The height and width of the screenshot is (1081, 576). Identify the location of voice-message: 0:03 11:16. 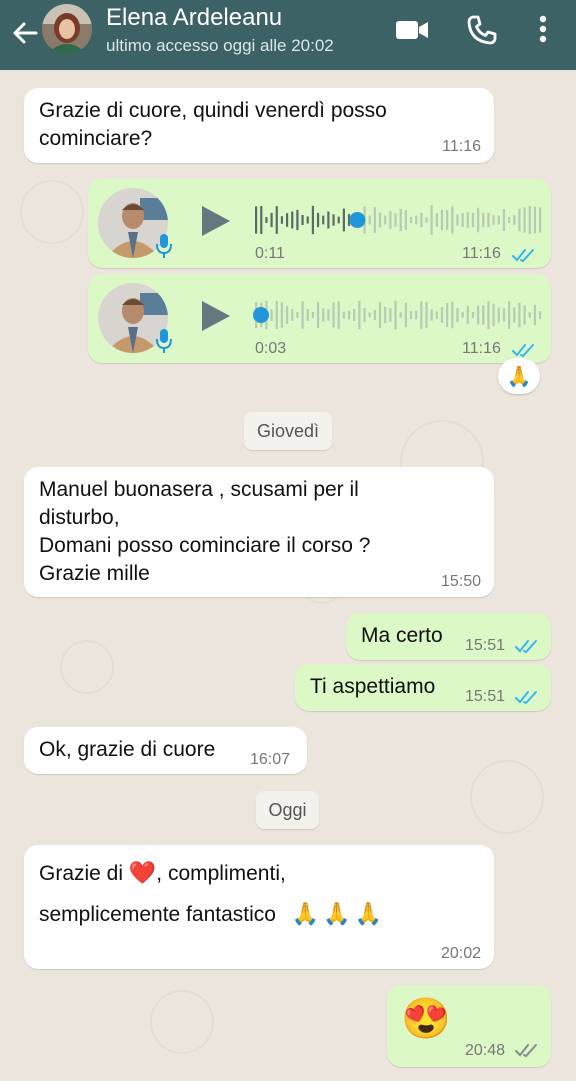
(319, 318).